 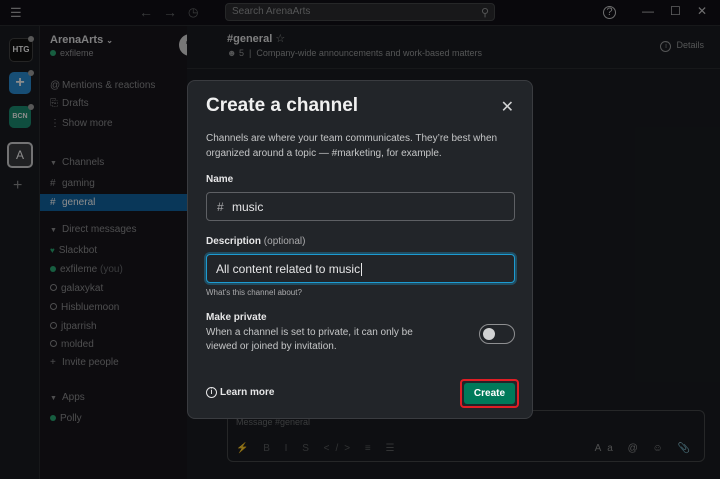 I want to click on learn-more-link: i Learn more, so click(x=240, y=392).